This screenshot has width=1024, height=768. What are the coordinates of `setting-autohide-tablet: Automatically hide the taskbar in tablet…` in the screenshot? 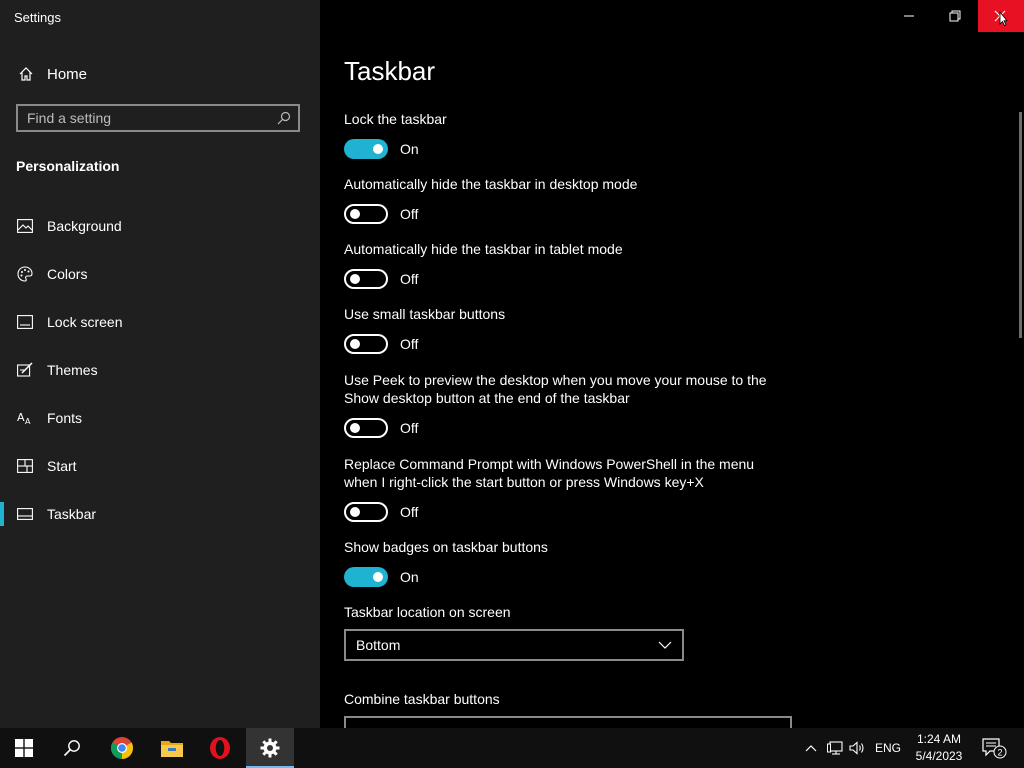 It's located at (564, 264).